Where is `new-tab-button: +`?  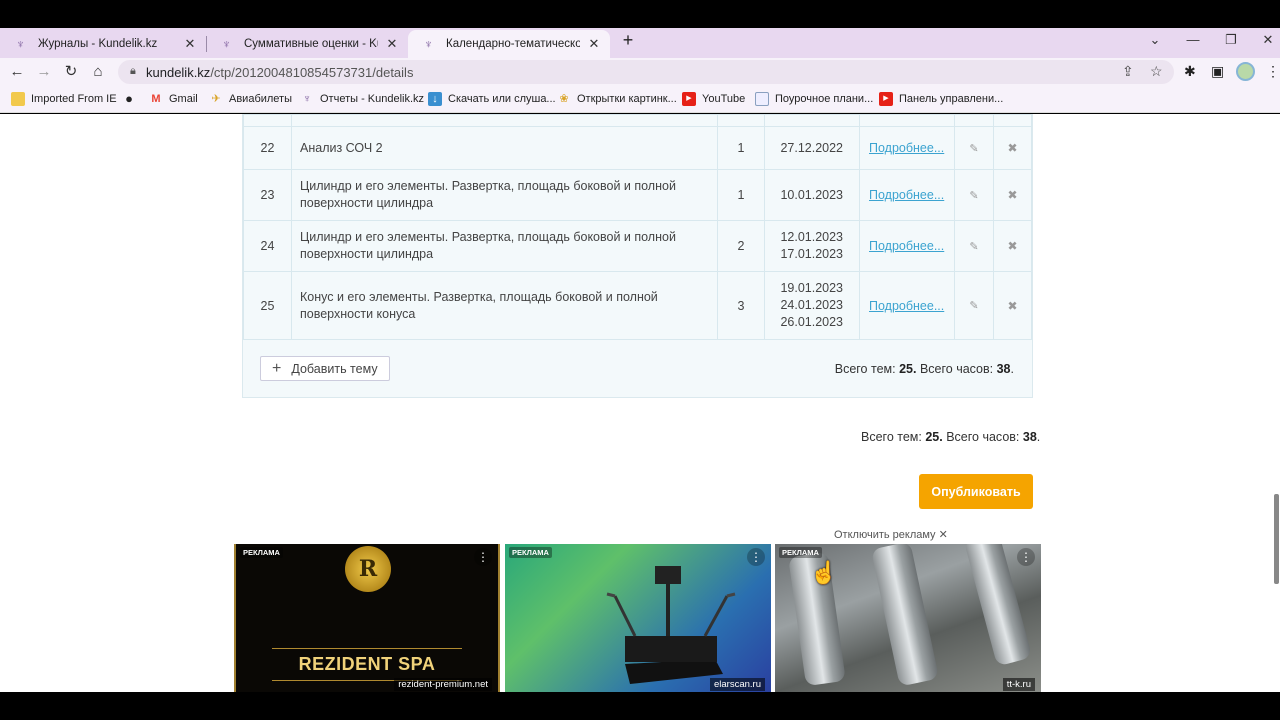 new-tab-button: + is located at coordinates (628, 40).